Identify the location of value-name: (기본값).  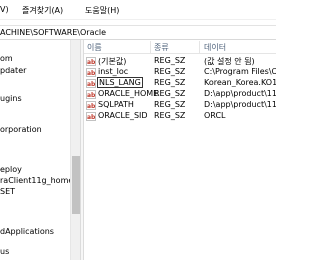
(112, 61).